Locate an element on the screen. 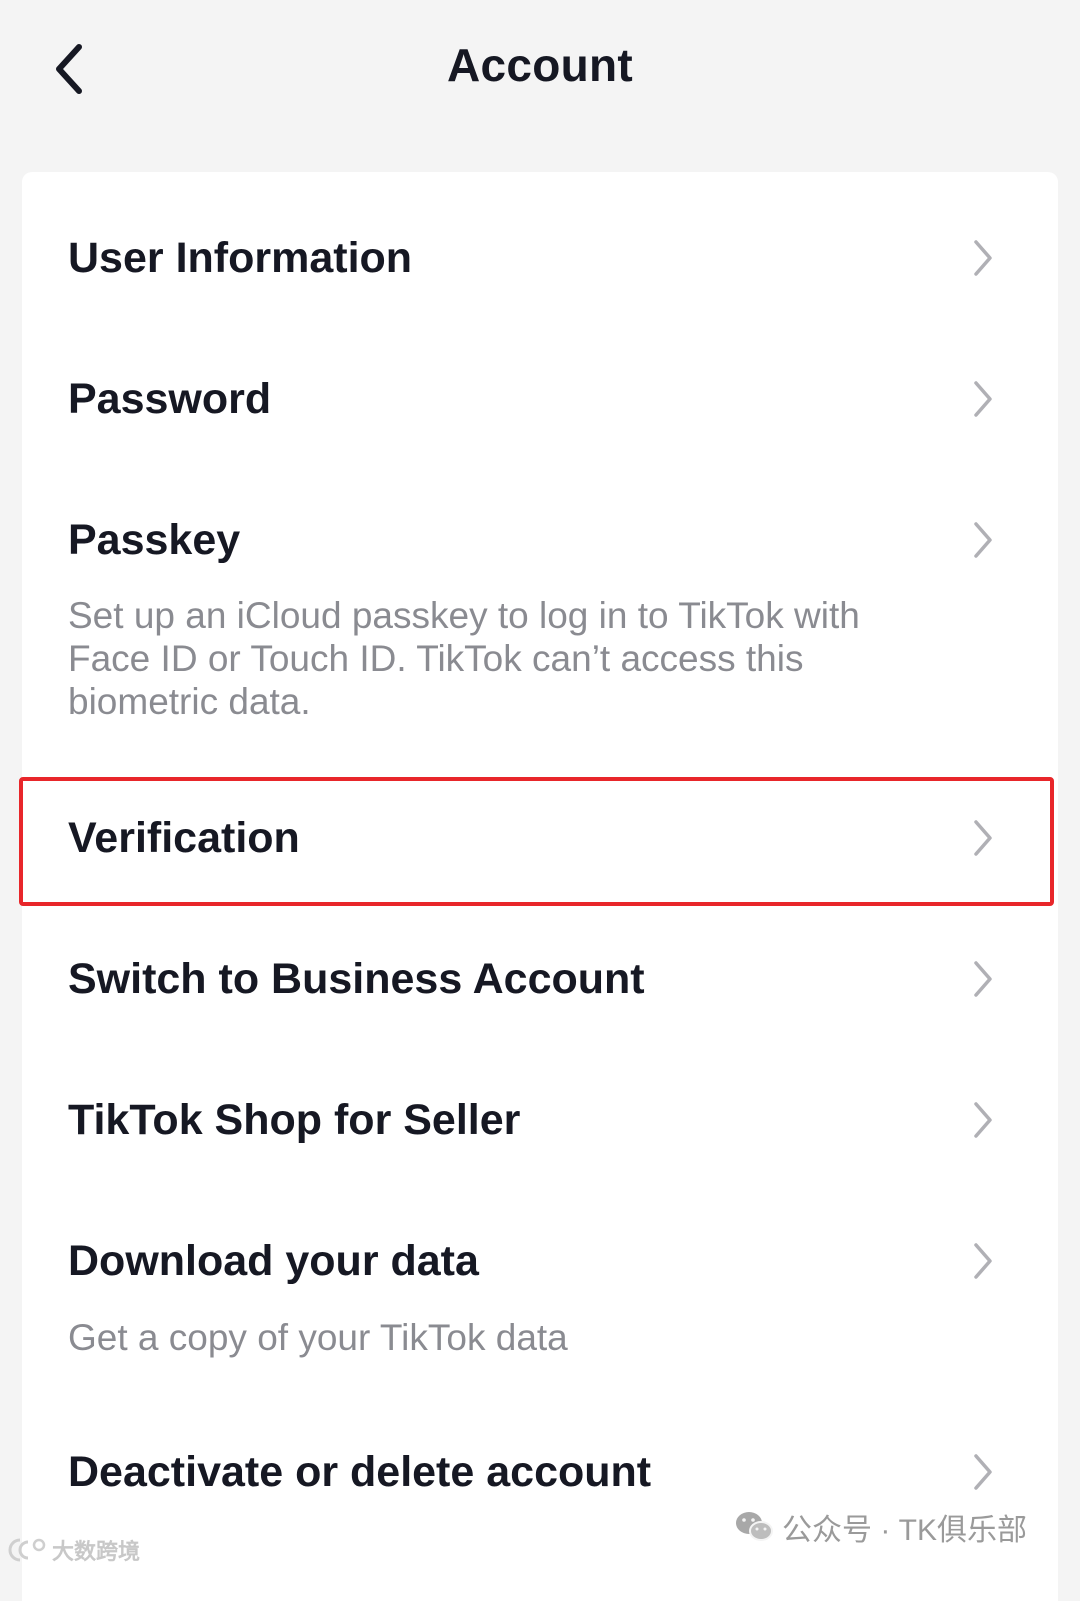  settings-item-title: User Information is located at coordinates (240, 258).